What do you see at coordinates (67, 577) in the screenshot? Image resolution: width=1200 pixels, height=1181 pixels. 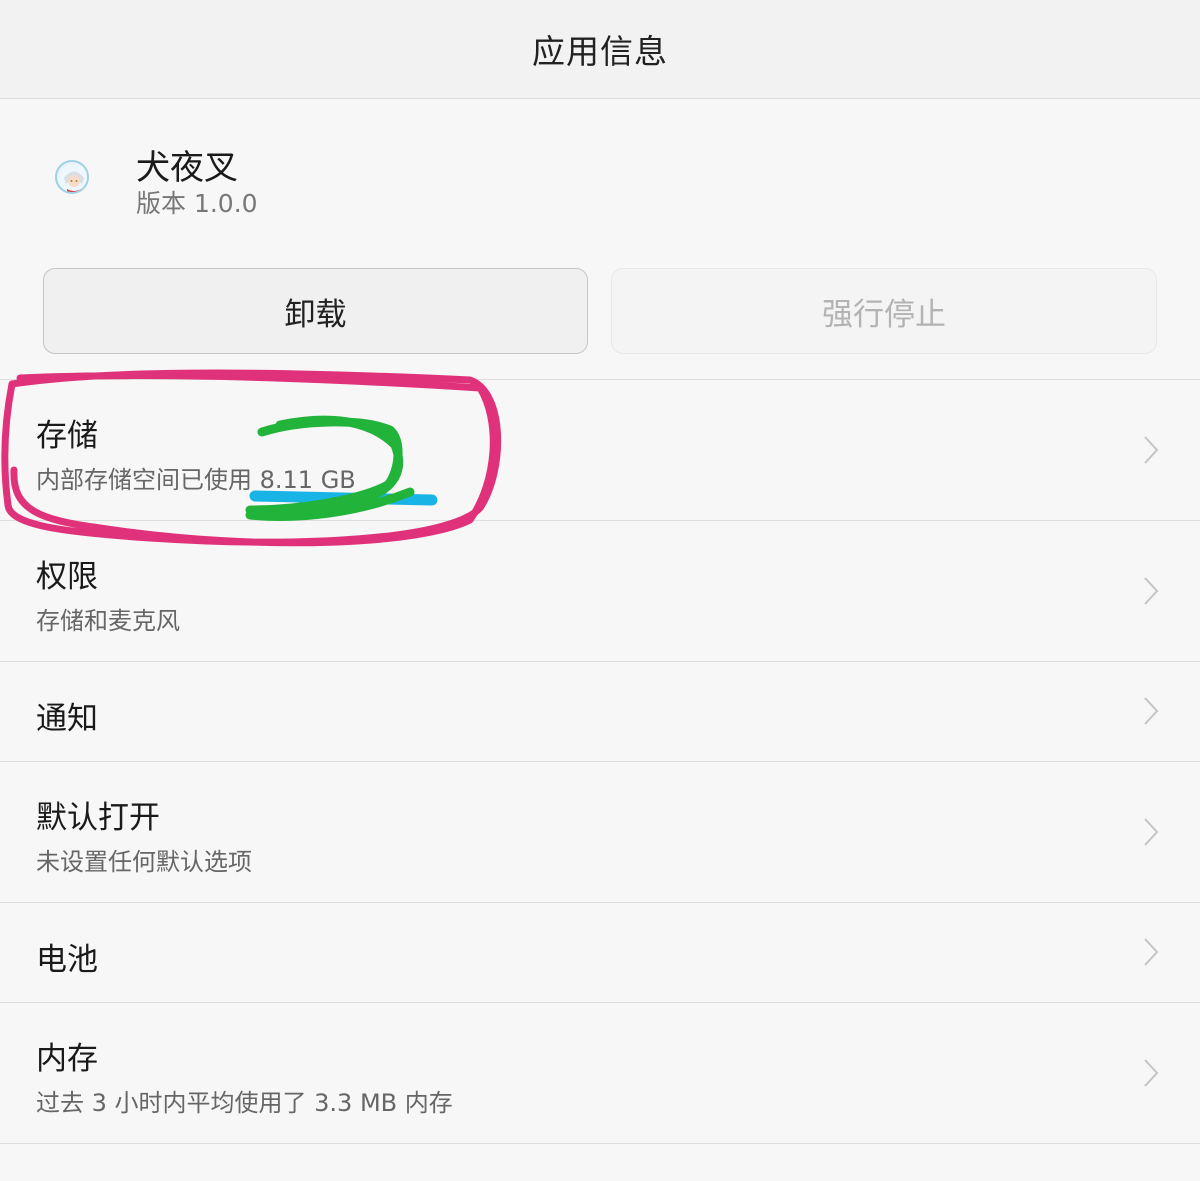 I see `permissions-label: 权限` at bounding box center [67, 577].